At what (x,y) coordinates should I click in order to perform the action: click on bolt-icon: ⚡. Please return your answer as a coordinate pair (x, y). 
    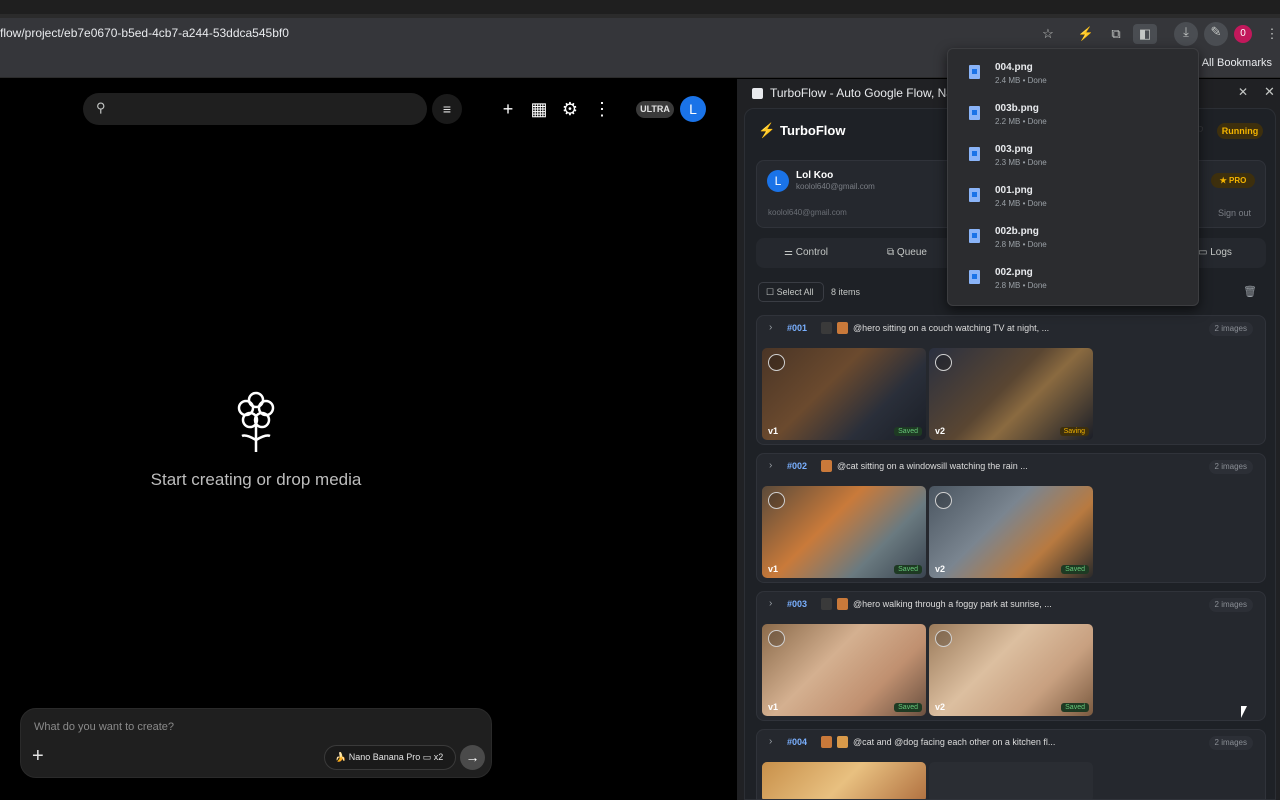
    Looking at the image, I should click on (767, 130).